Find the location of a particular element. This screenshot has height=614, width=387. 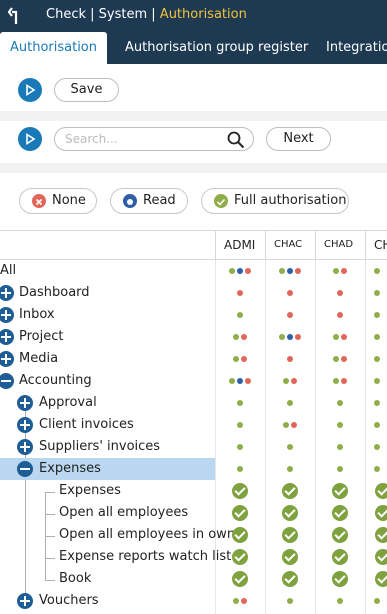

tree-row-label-area: Vouchers is located at coordinates (107, 601).